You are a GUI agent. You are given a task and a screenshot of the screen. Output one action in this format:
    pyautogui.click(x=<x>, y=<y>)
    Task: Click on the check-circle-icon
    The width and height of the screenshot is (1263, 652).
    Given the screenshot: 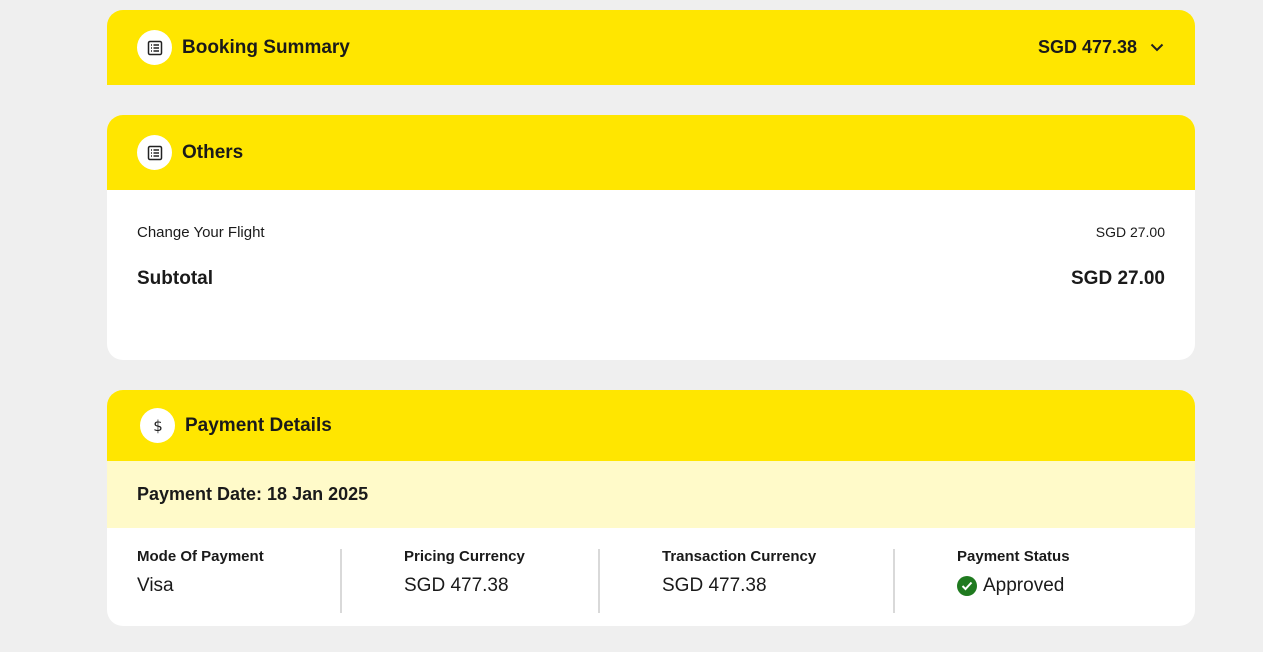 What is the action you would take?
    pyautogui.click(x=967, y=586)
    